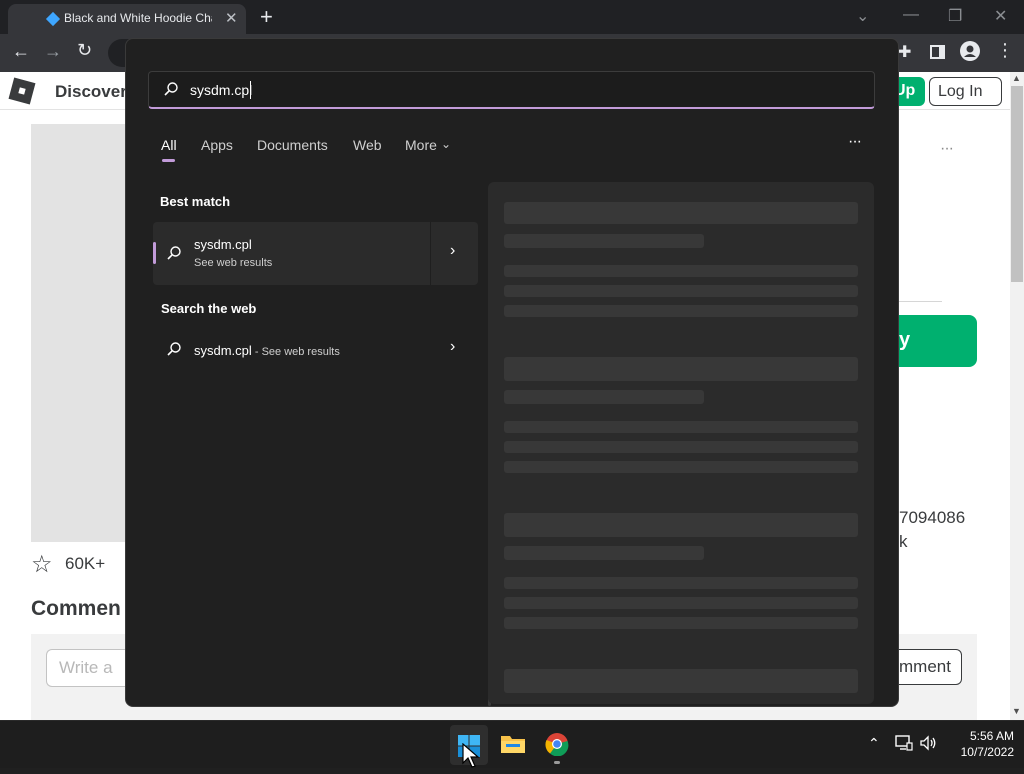 This screenshot has height=774, width=1024. I want to click on best-match-title: sysdm.cpl, so click(223, 244).